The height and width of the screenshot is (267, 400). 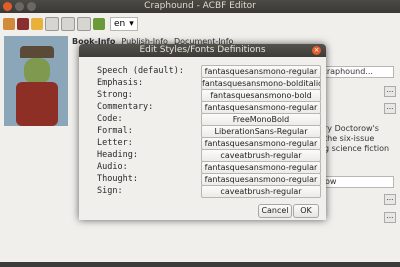 I want to click on dialog-title: Edit Styles/Fonts Definitions, so click(x=202, y=50).